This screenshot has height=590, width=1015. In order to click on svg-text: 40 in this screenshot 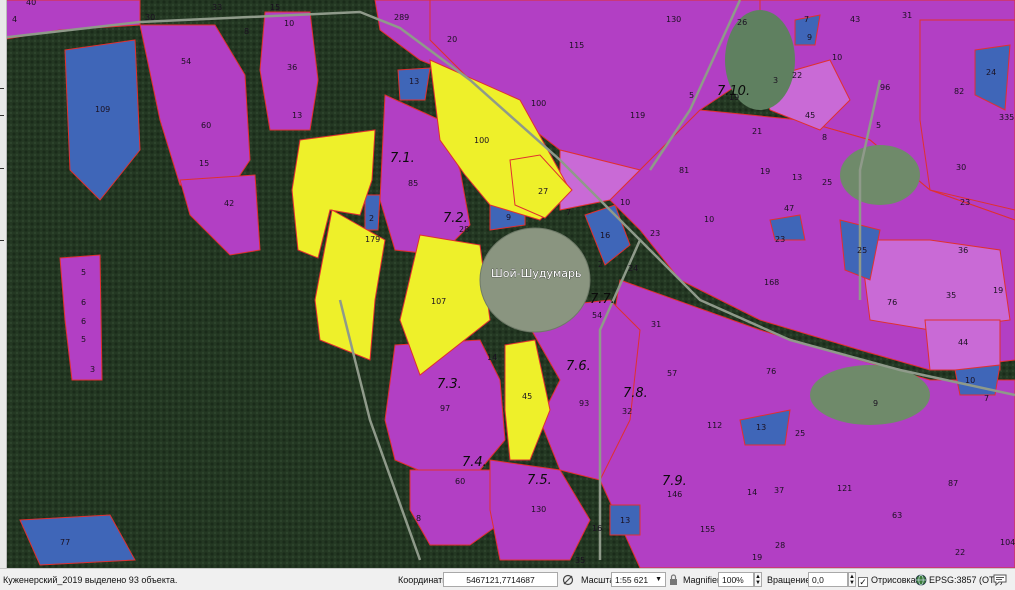, I will do `click(31, 3)`.